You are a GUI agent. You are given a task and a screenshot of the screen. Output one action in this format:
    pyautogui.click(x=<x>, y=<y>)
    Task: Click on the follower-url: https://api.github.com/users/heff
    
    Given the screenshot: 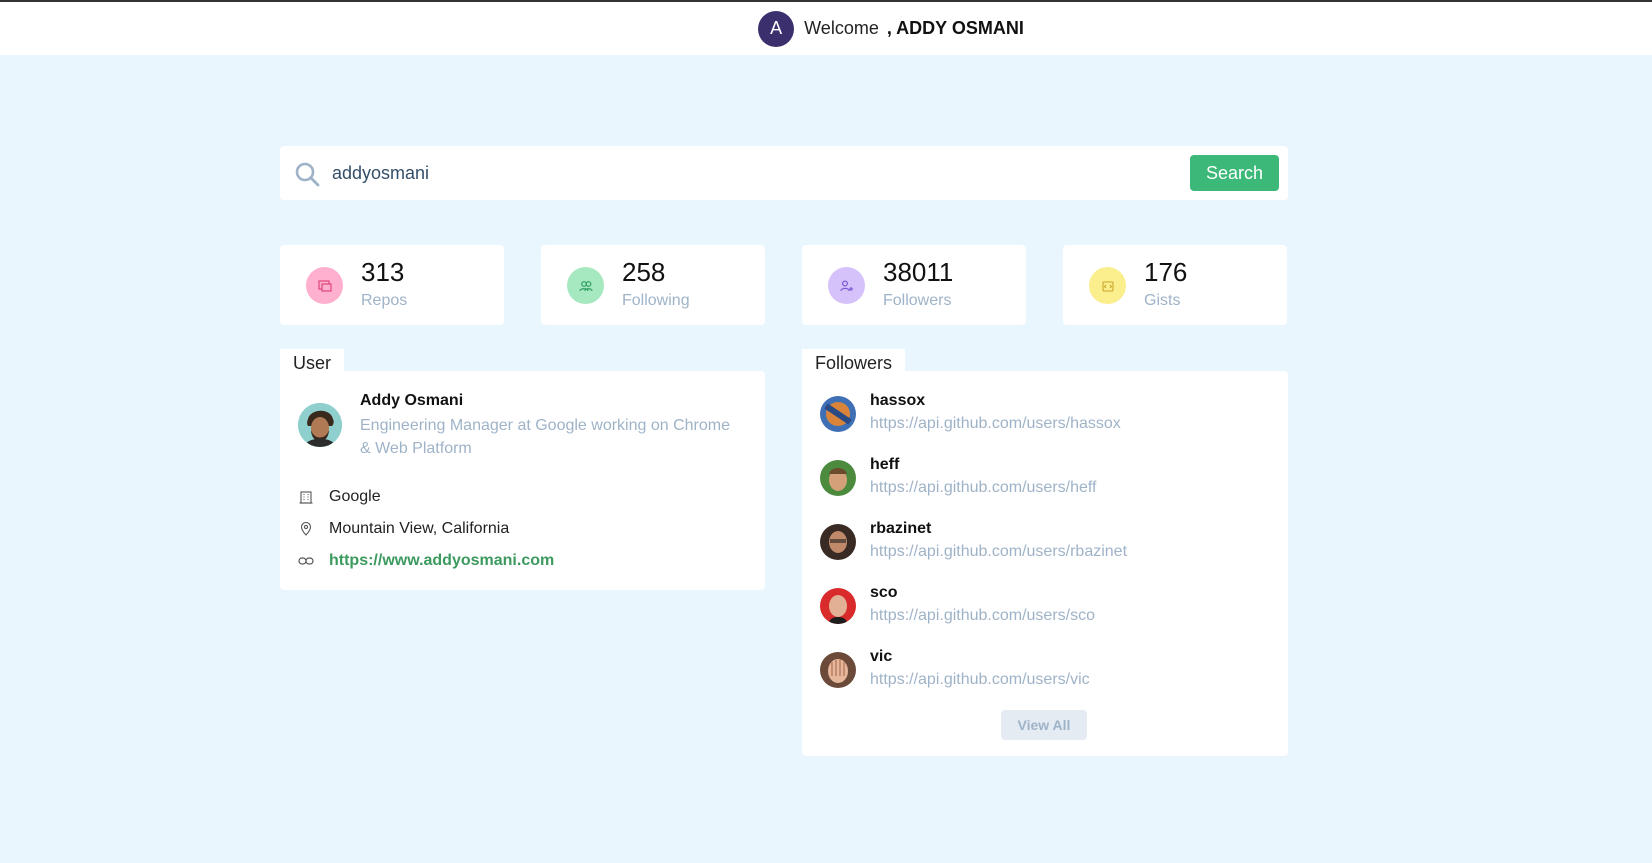 What is the action you would take?
    pyautogui.click(x=983, y=487)
    